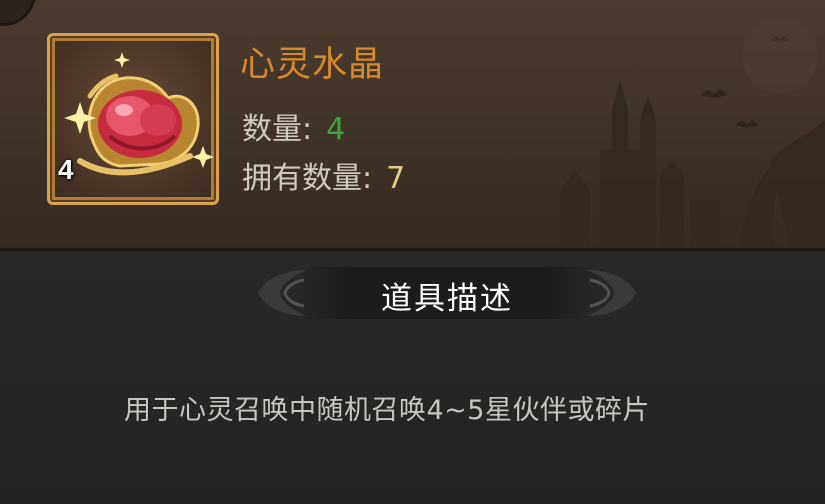 The image size is (825, 504). I want to click on item-name: 心灵水晶, so click(312, 65).